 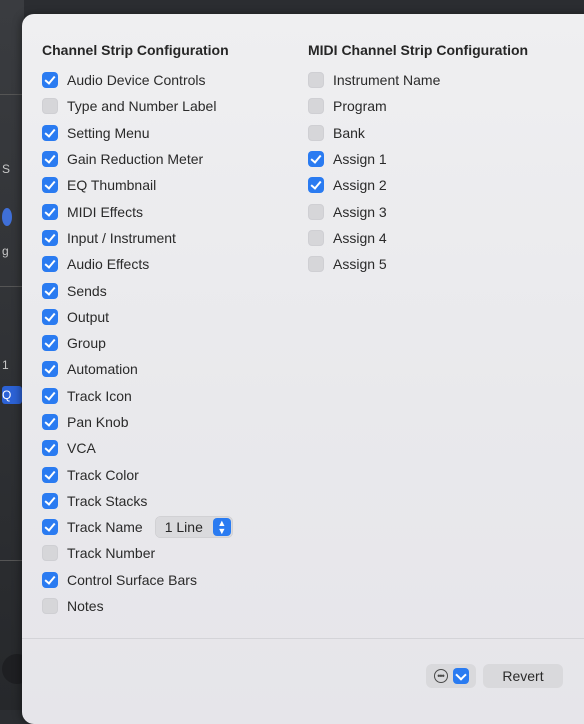 What do you see at coordinates (86, 343) in the screenshot?
I see `option-label: Group` at bounding box center [86, 343].